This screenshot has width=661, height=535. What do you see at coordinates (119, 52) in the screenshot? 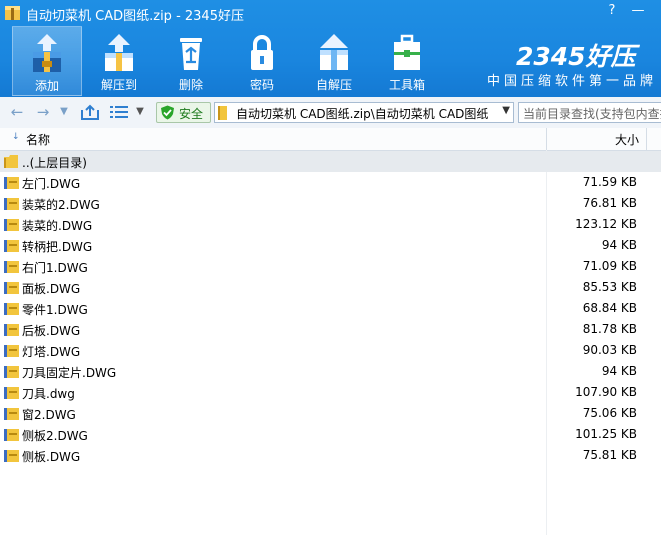
I see `extract-to-icon` at bounding box center [119, 52].